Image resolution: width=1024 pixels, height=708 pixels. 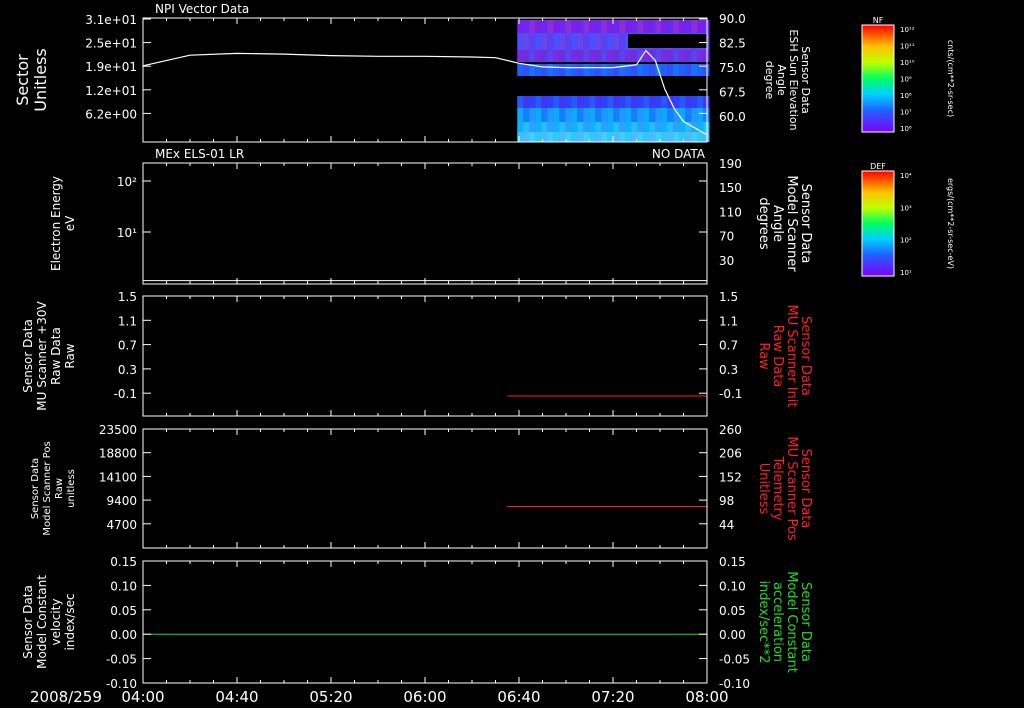 I want to click on panel-2-ylabel-right: Sensor DataModel ScannerAngledegrees, so click(x=784, y=223).